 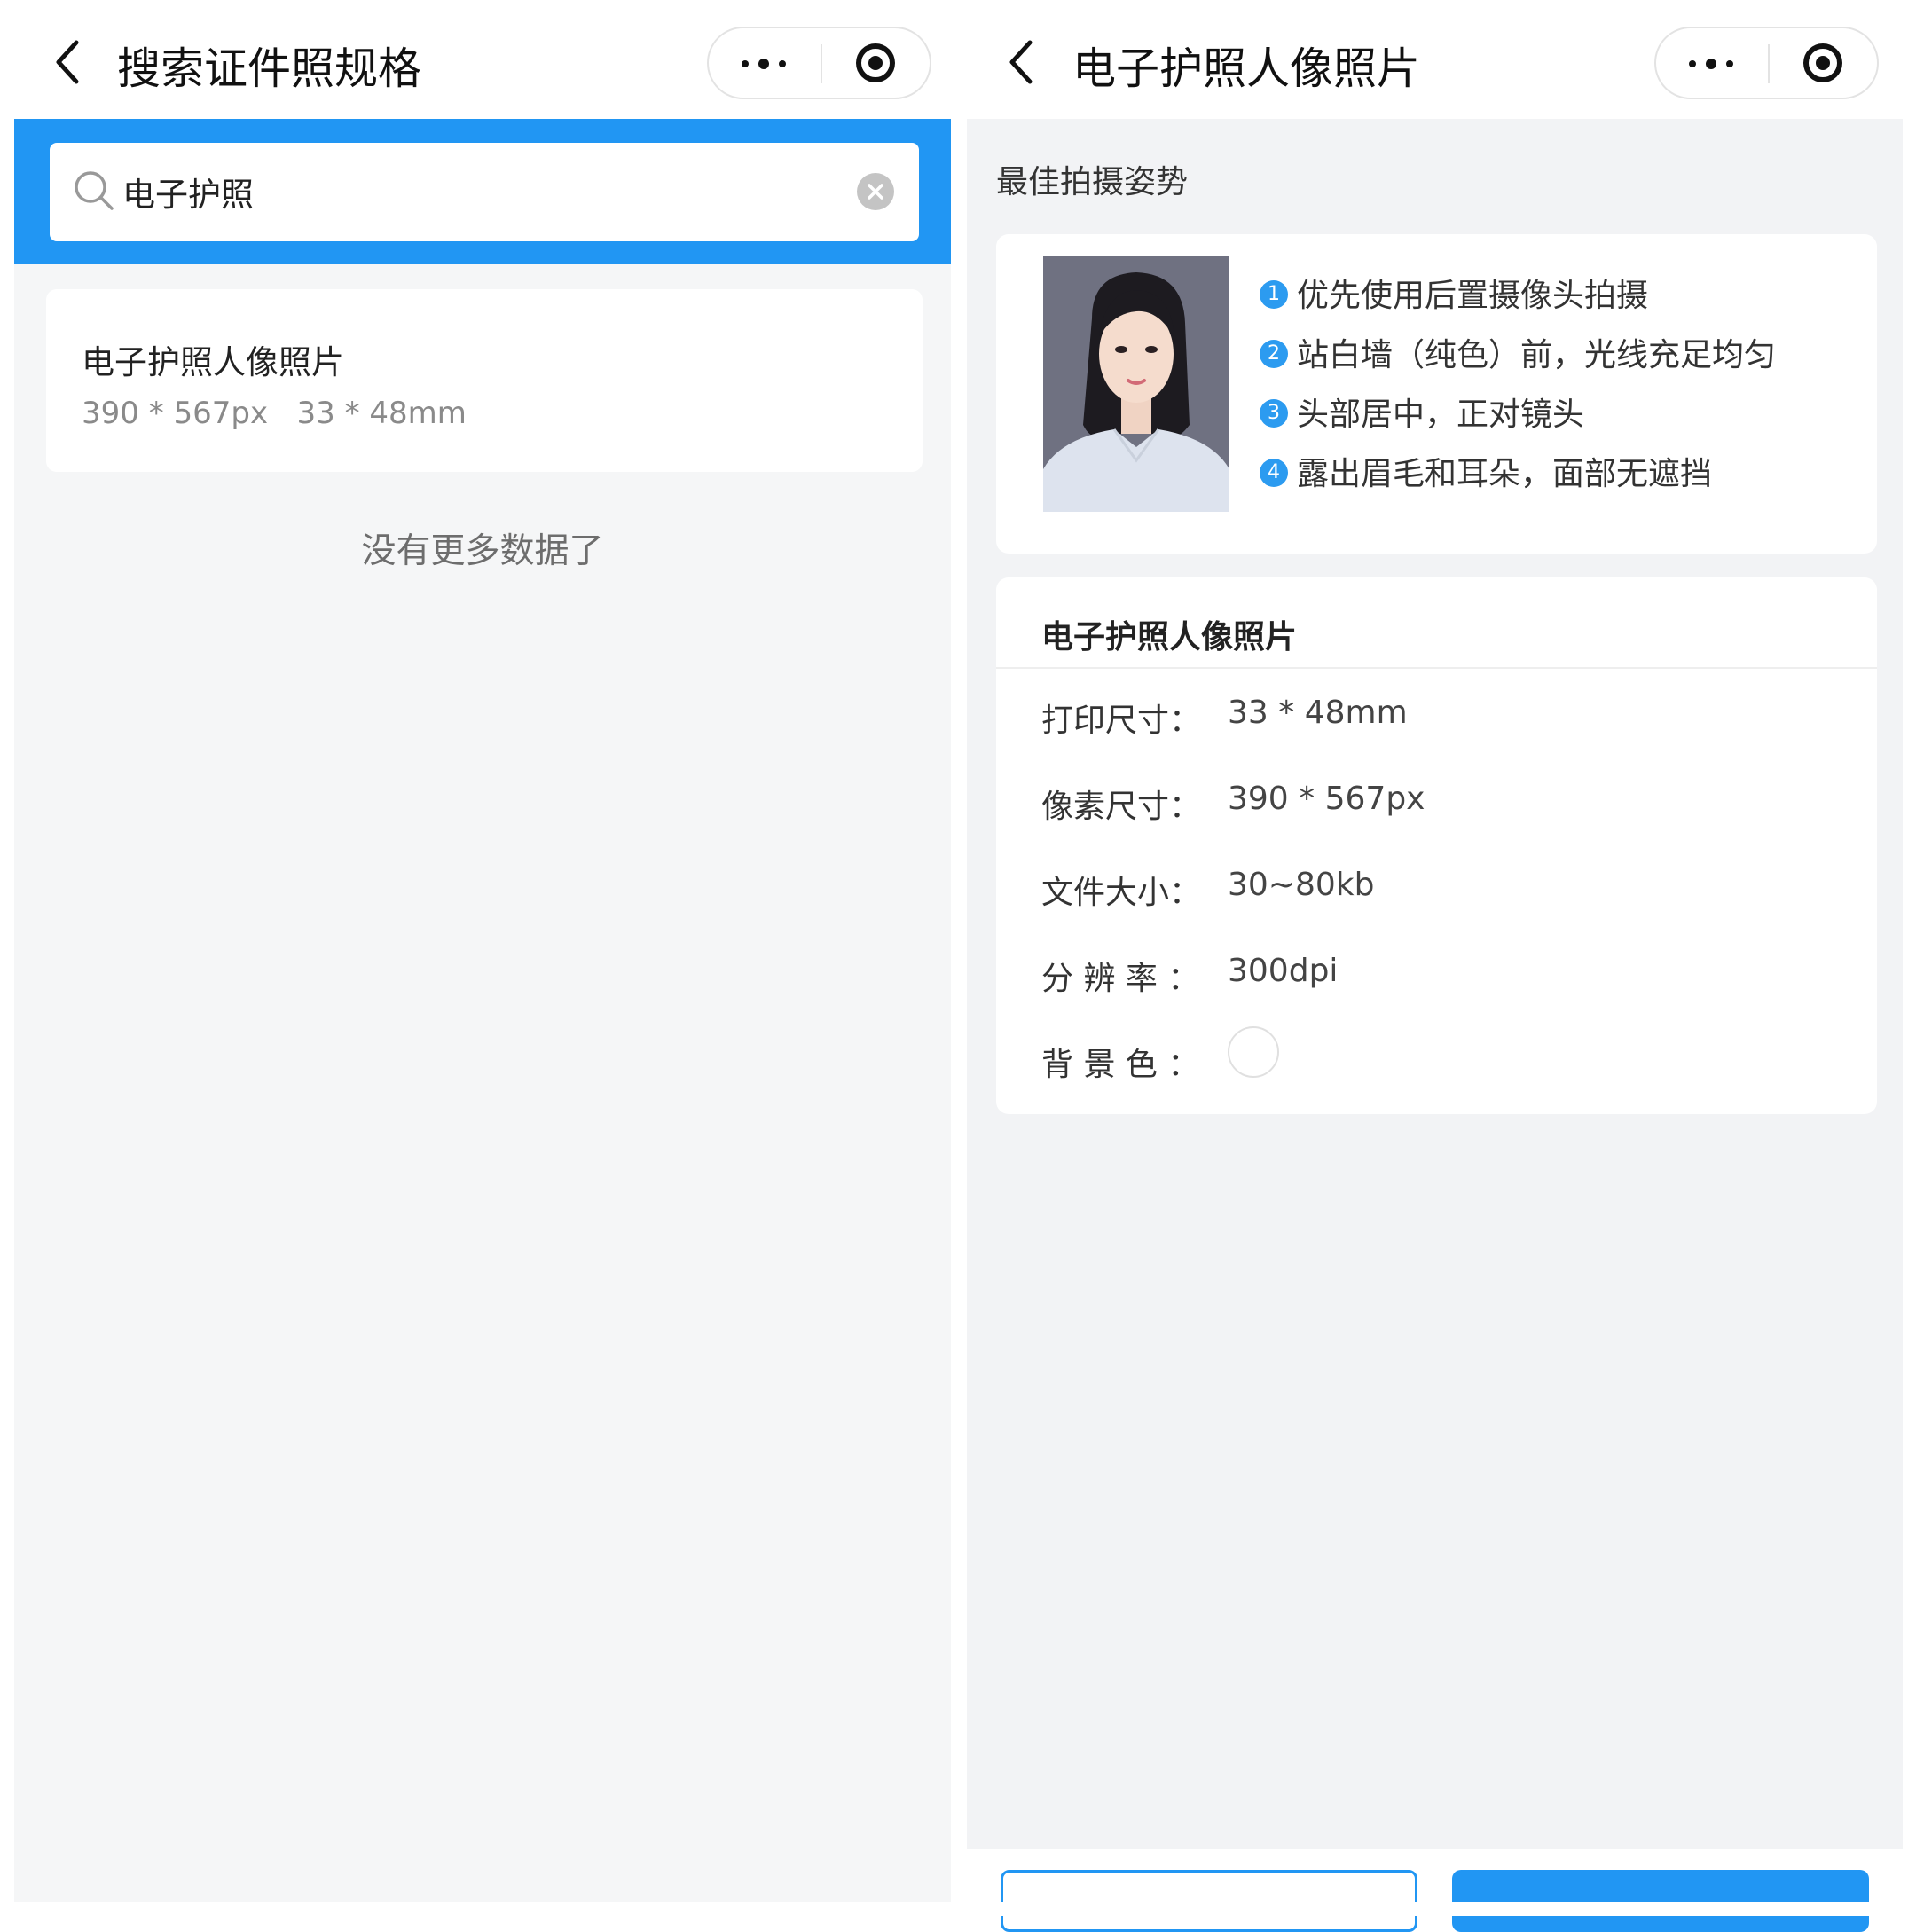 I want to click on spec-title: 电子护照人像照片, so click(x=1170, y=637).